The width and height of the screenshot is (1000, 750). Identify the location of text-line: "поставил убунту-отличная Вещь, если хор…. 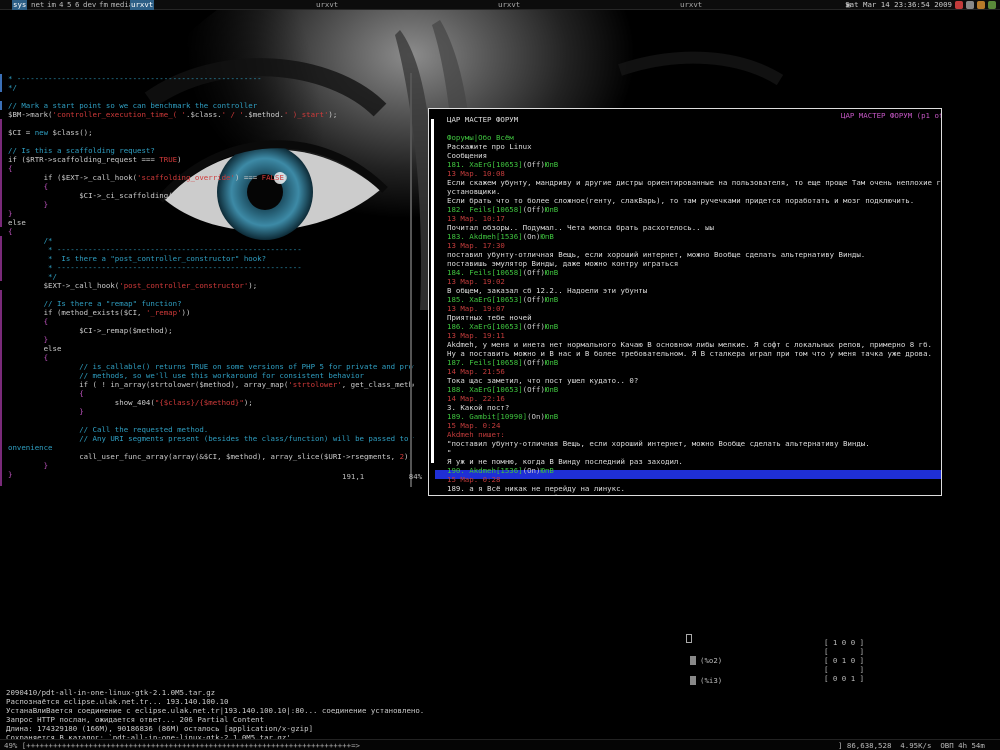
(658, 443).